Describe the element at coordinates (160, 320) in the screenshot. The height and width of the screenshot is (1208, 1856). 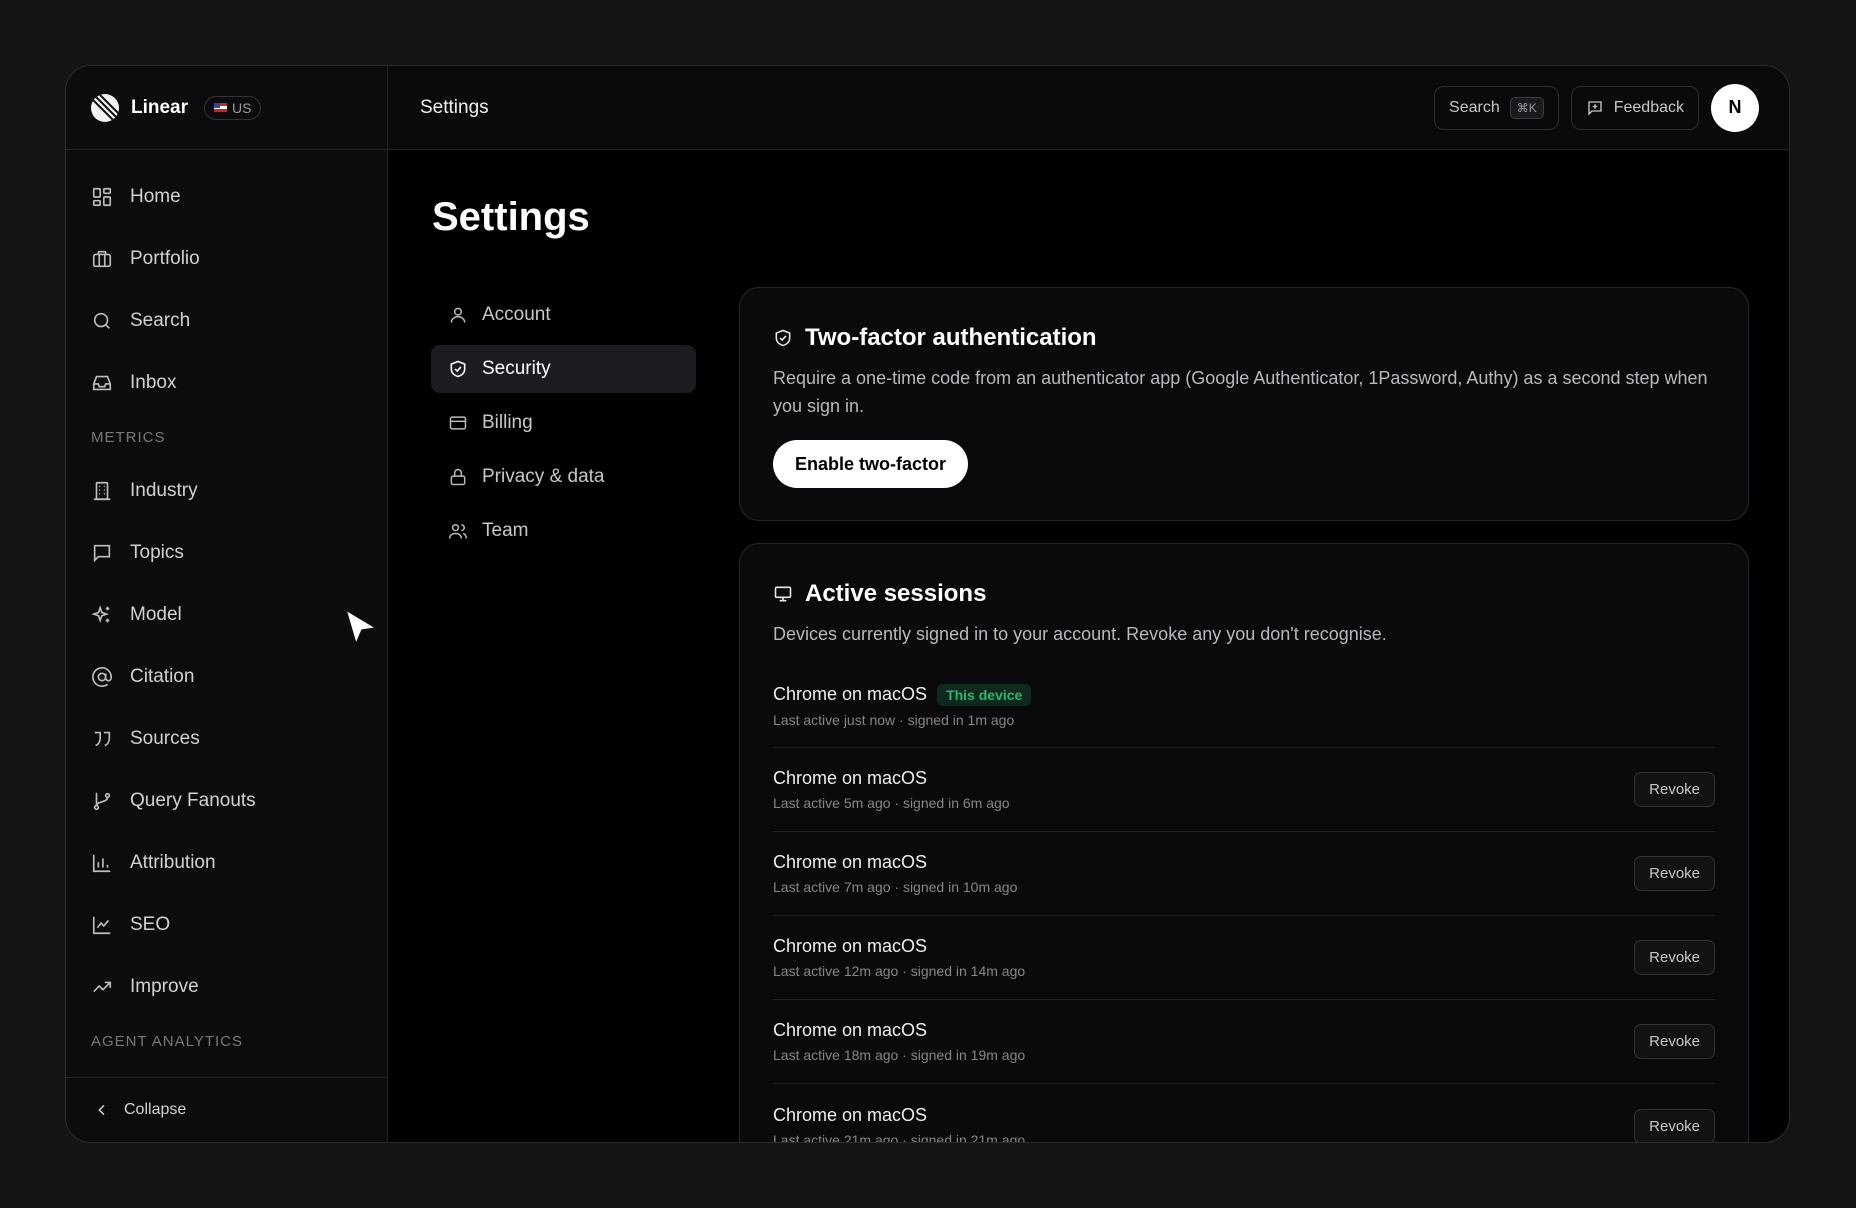
I see `sidebar-item-label: Search` at that location.